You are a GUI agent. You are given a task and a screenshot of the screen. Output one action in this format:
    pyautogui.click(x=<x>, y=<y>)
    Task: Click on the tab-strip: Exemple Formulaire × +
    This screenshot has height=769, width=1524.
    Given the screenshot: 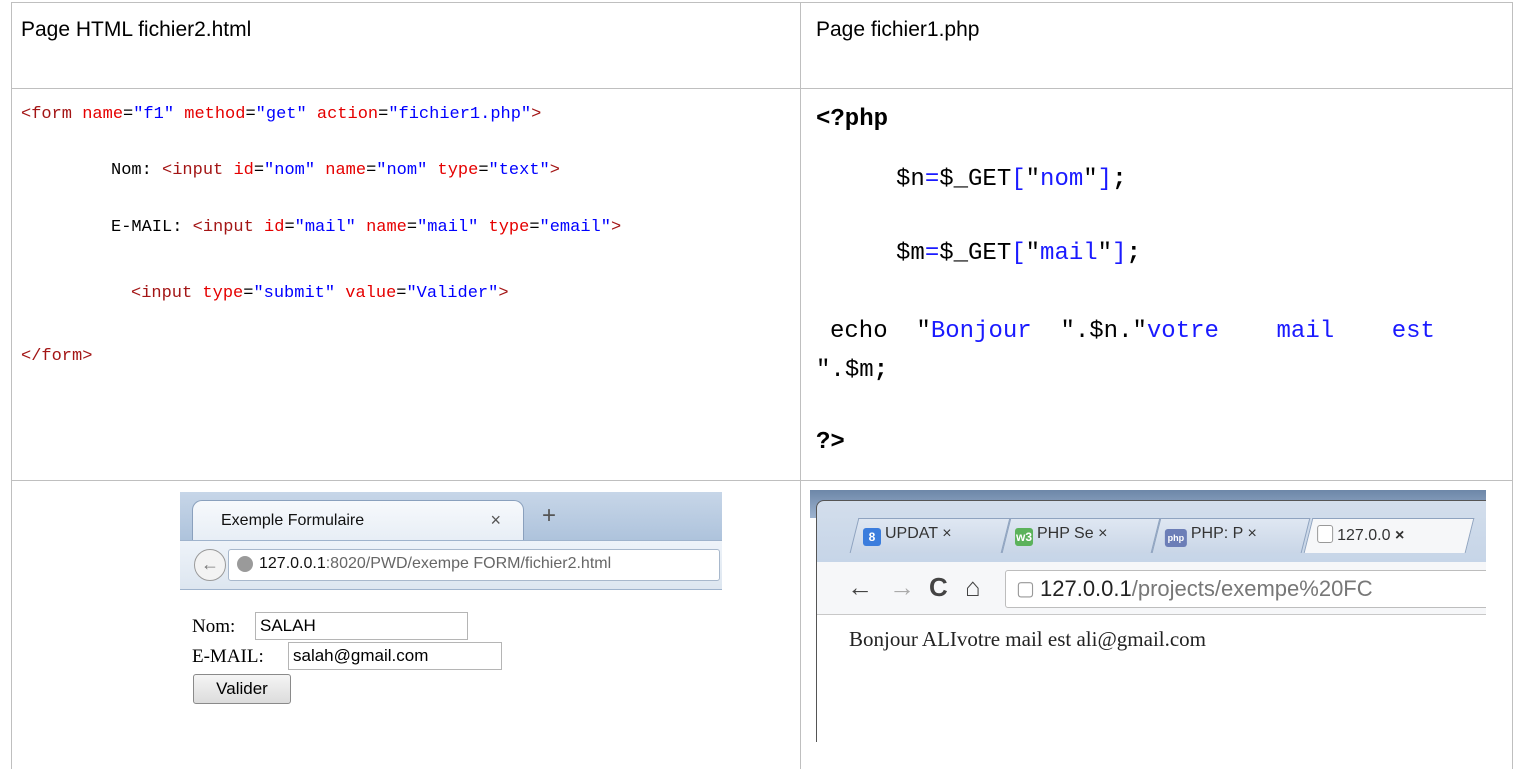 What is the action you would take?
    pyautogui.click(x=451, y=517)
    